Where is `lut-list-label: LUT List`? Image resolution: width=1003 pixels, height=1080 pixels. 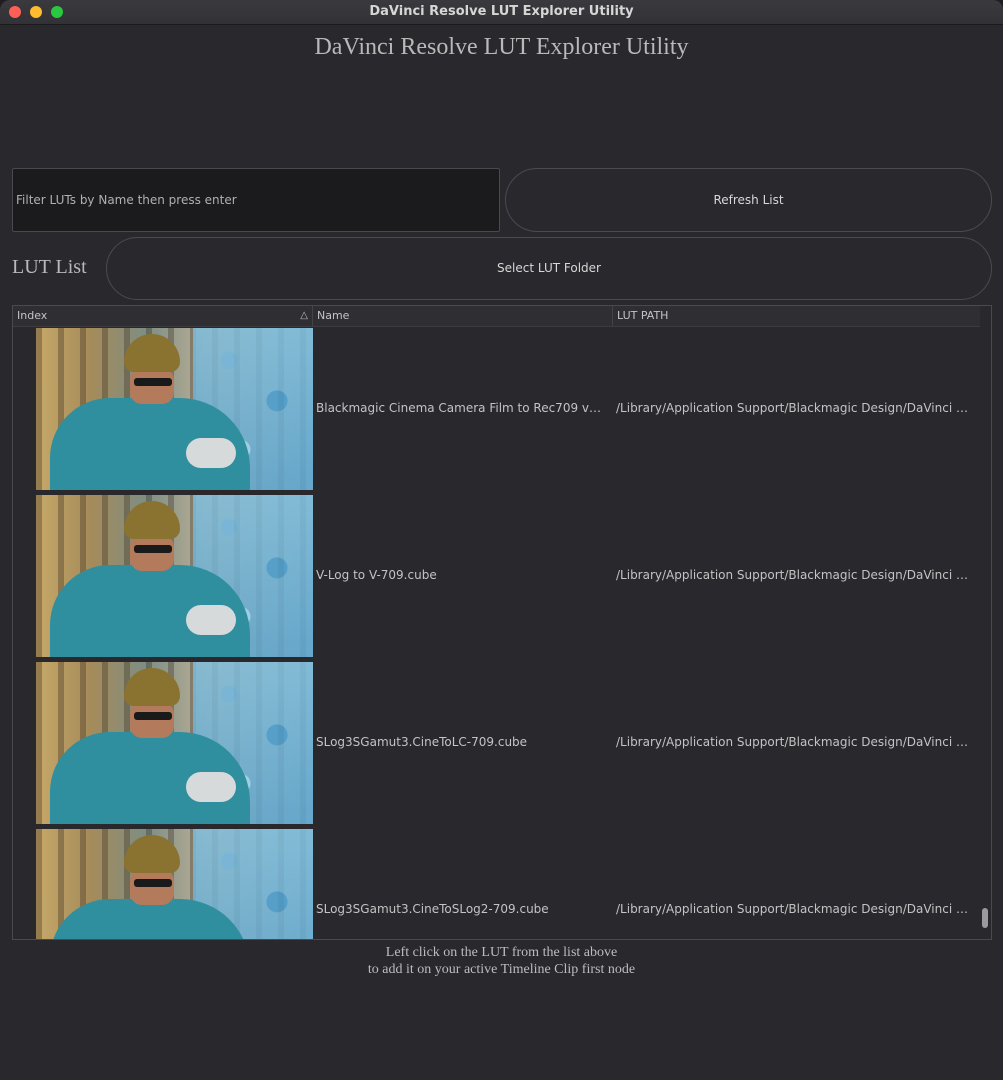 lut-list-label: LUT List is located at coordinates (49, 267).